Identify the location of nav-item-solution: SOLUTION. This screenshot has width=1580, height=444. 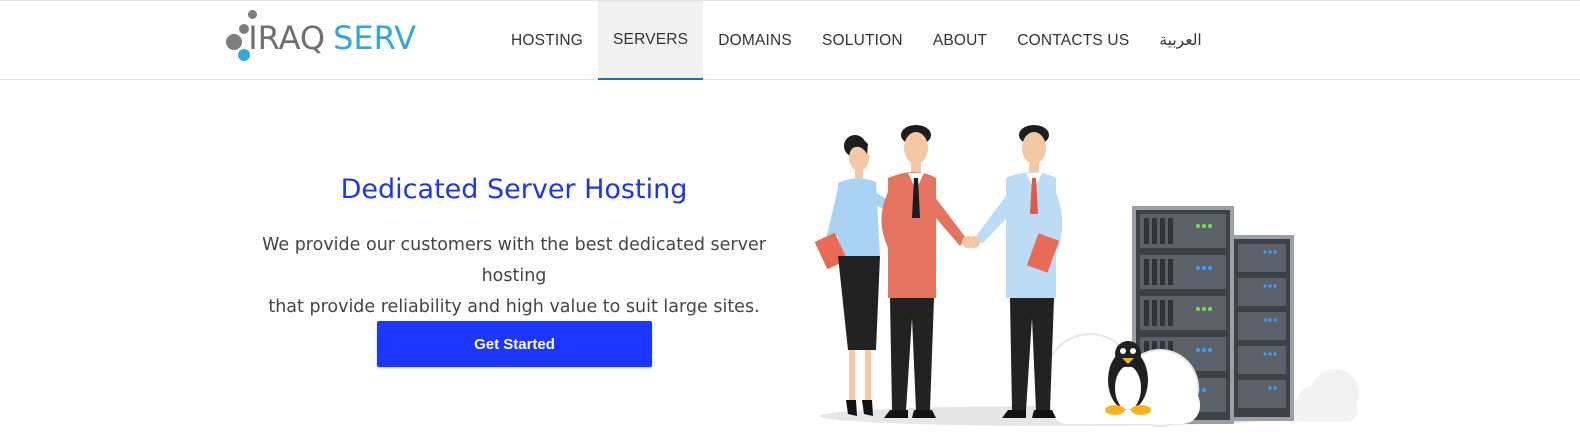
(862, 40).